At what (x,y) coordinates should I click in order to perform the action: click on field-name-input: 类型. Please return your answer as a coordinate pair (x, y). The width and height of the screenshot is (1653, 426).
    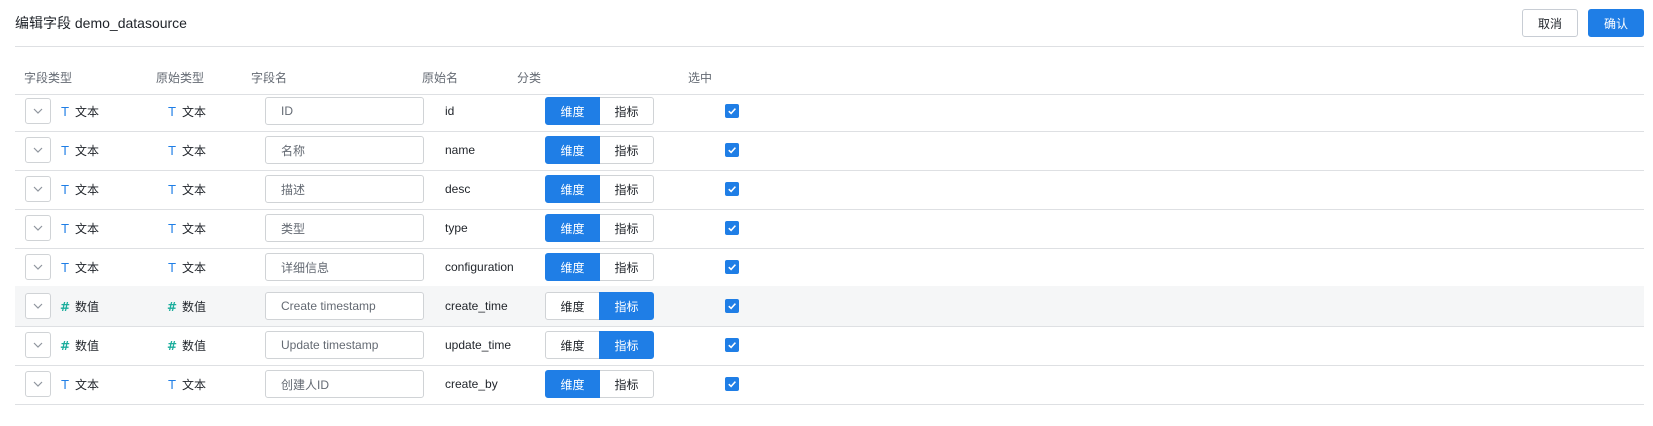
    Looking at the image, I should click on (344, 228).